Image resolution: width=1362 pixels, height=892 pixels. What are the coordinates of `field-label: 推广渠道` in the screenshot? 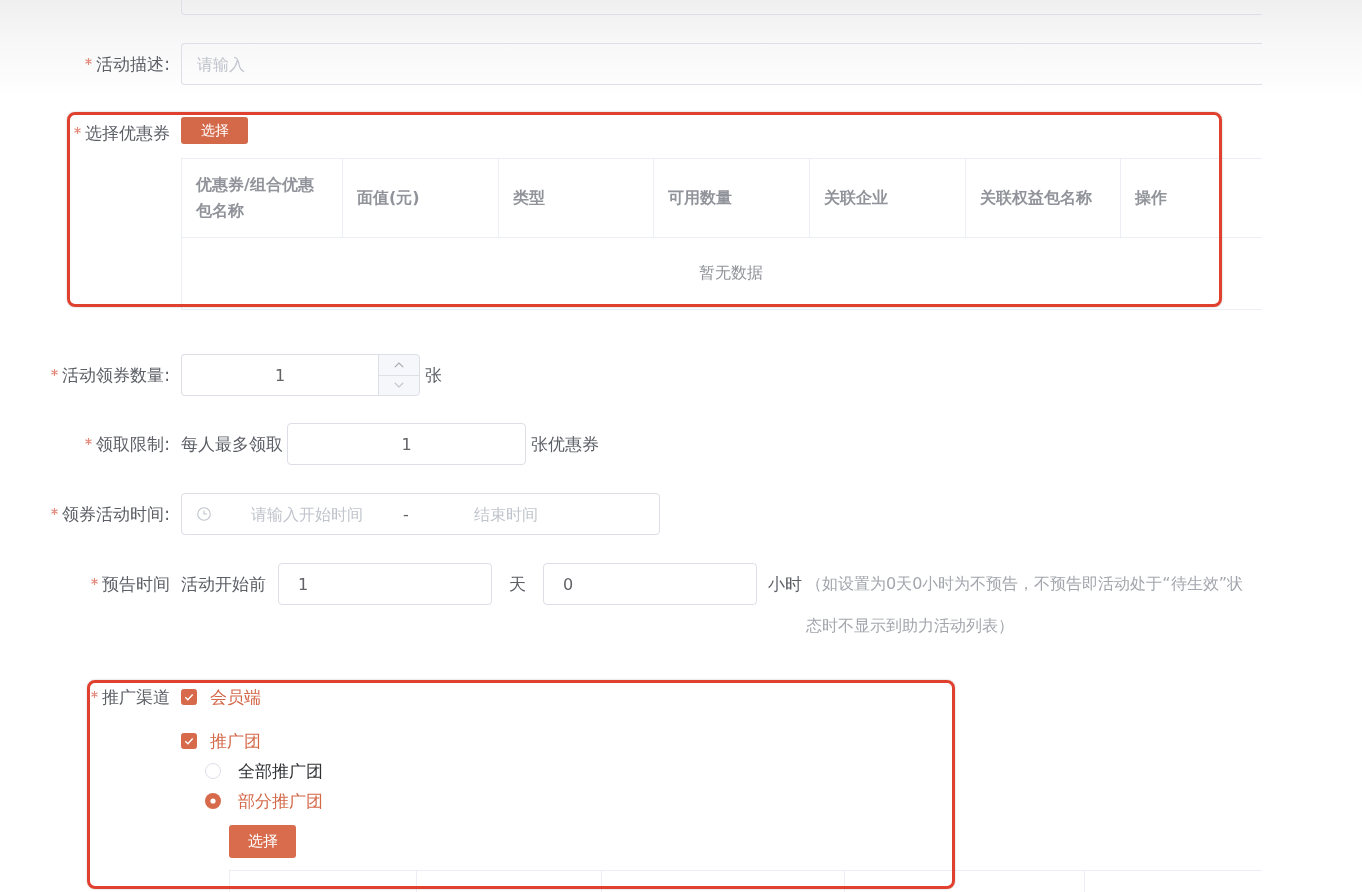 It's located at (136, 697).